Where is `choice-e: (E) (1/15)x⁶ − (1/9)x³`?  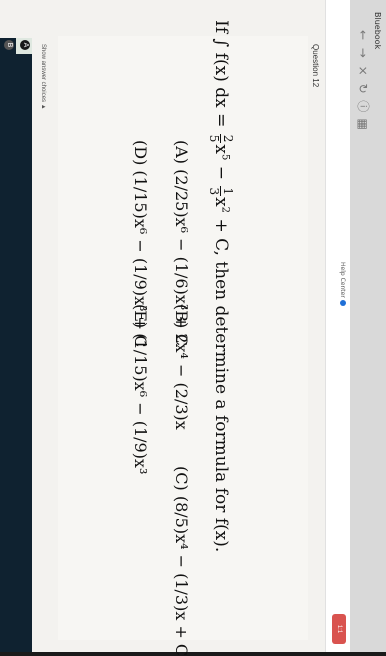
choice-e: (E) (1/15)x⁶ − (1/9)x³ is located at coordinates (140, 389).